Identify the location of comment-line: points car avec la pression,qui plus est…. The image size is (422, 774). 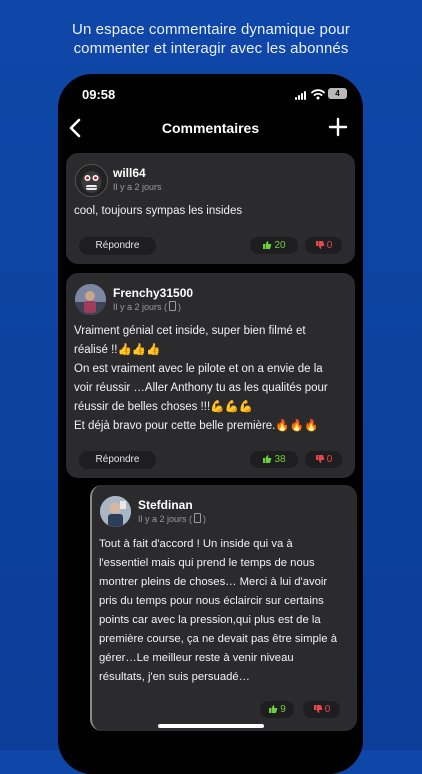
(210, 620).